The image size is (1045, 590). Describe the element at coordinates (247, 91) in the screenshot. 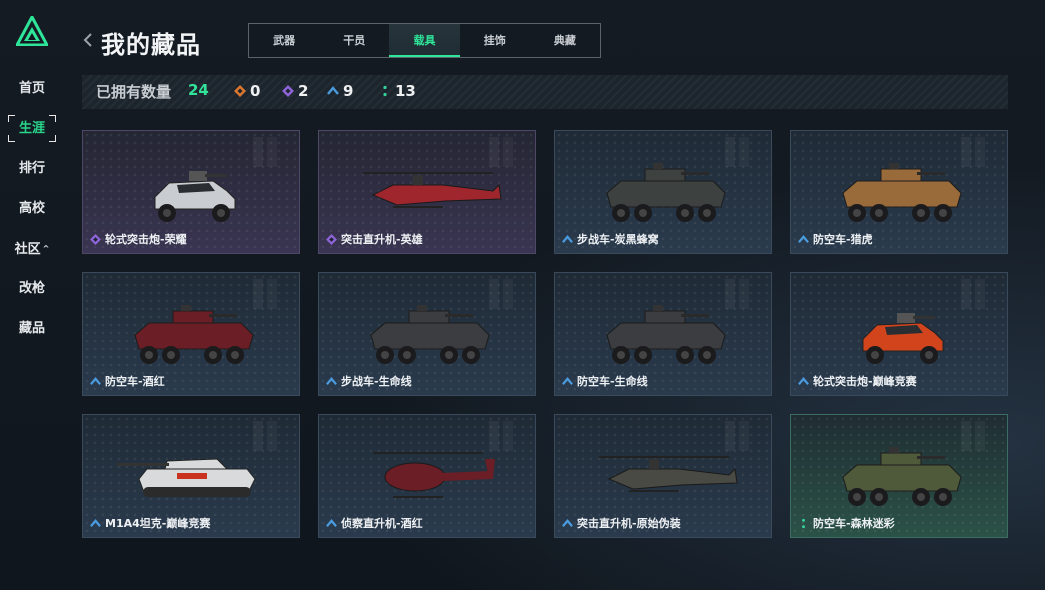

I see `rarity-count-0: 0` at that location.